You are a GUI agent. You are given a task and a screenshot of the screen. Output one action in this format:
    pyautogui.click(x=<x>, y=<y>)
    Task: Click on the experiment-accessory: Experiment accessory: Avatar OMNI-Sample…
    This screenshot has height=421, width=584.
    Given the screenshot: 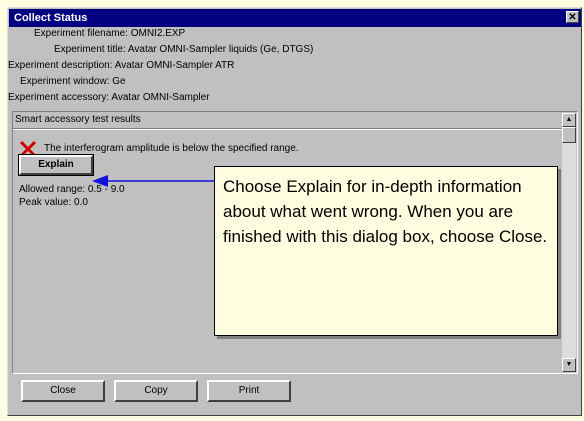 What is the action you would take?
    pyautogui.click(x=109, y=97)
    